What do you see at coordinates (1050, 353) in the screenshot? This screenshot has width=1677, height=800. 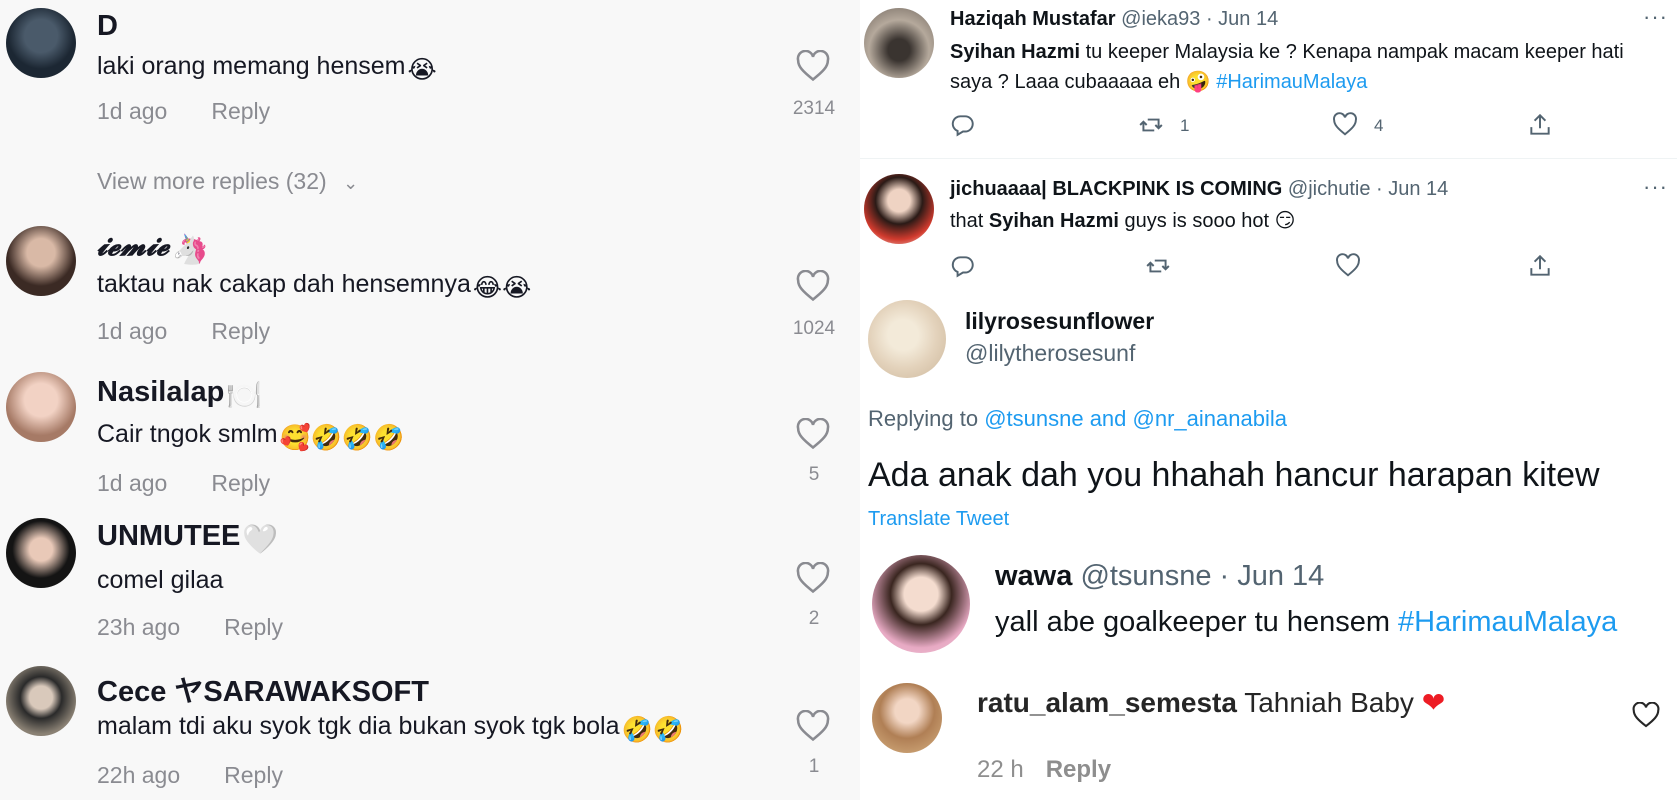 I see `tweet-handle: @lilytherosesunf` at bounding box center [1050, 353].